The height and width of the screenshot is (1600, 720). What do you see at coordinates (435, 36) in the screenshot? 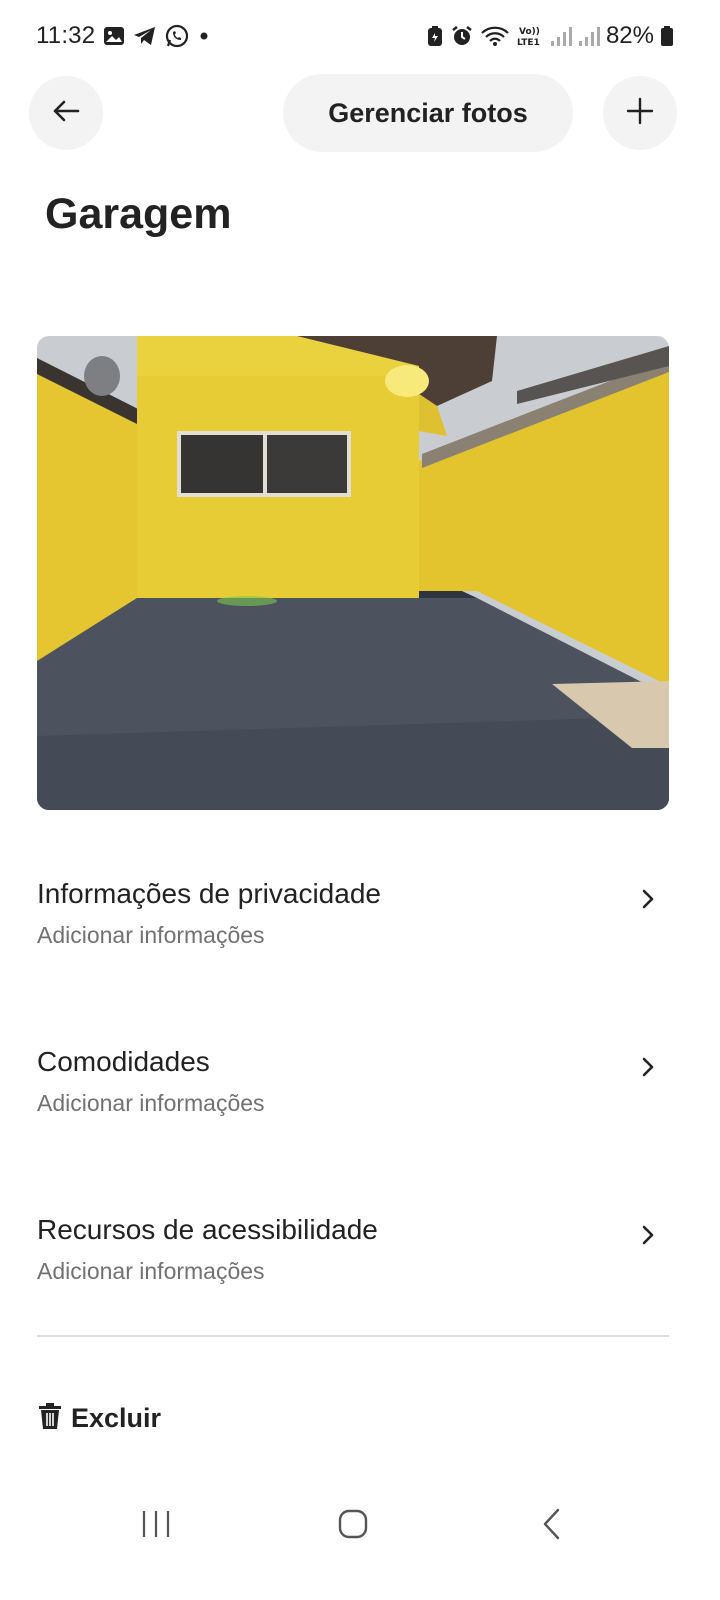
I see `battery-saver-icon` at bounding box center [435, 36].